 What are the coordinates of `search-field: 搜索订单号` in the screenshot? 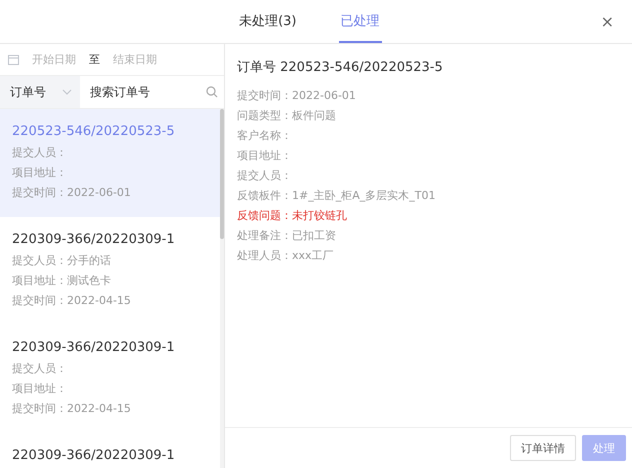 It's located at (143, 92).